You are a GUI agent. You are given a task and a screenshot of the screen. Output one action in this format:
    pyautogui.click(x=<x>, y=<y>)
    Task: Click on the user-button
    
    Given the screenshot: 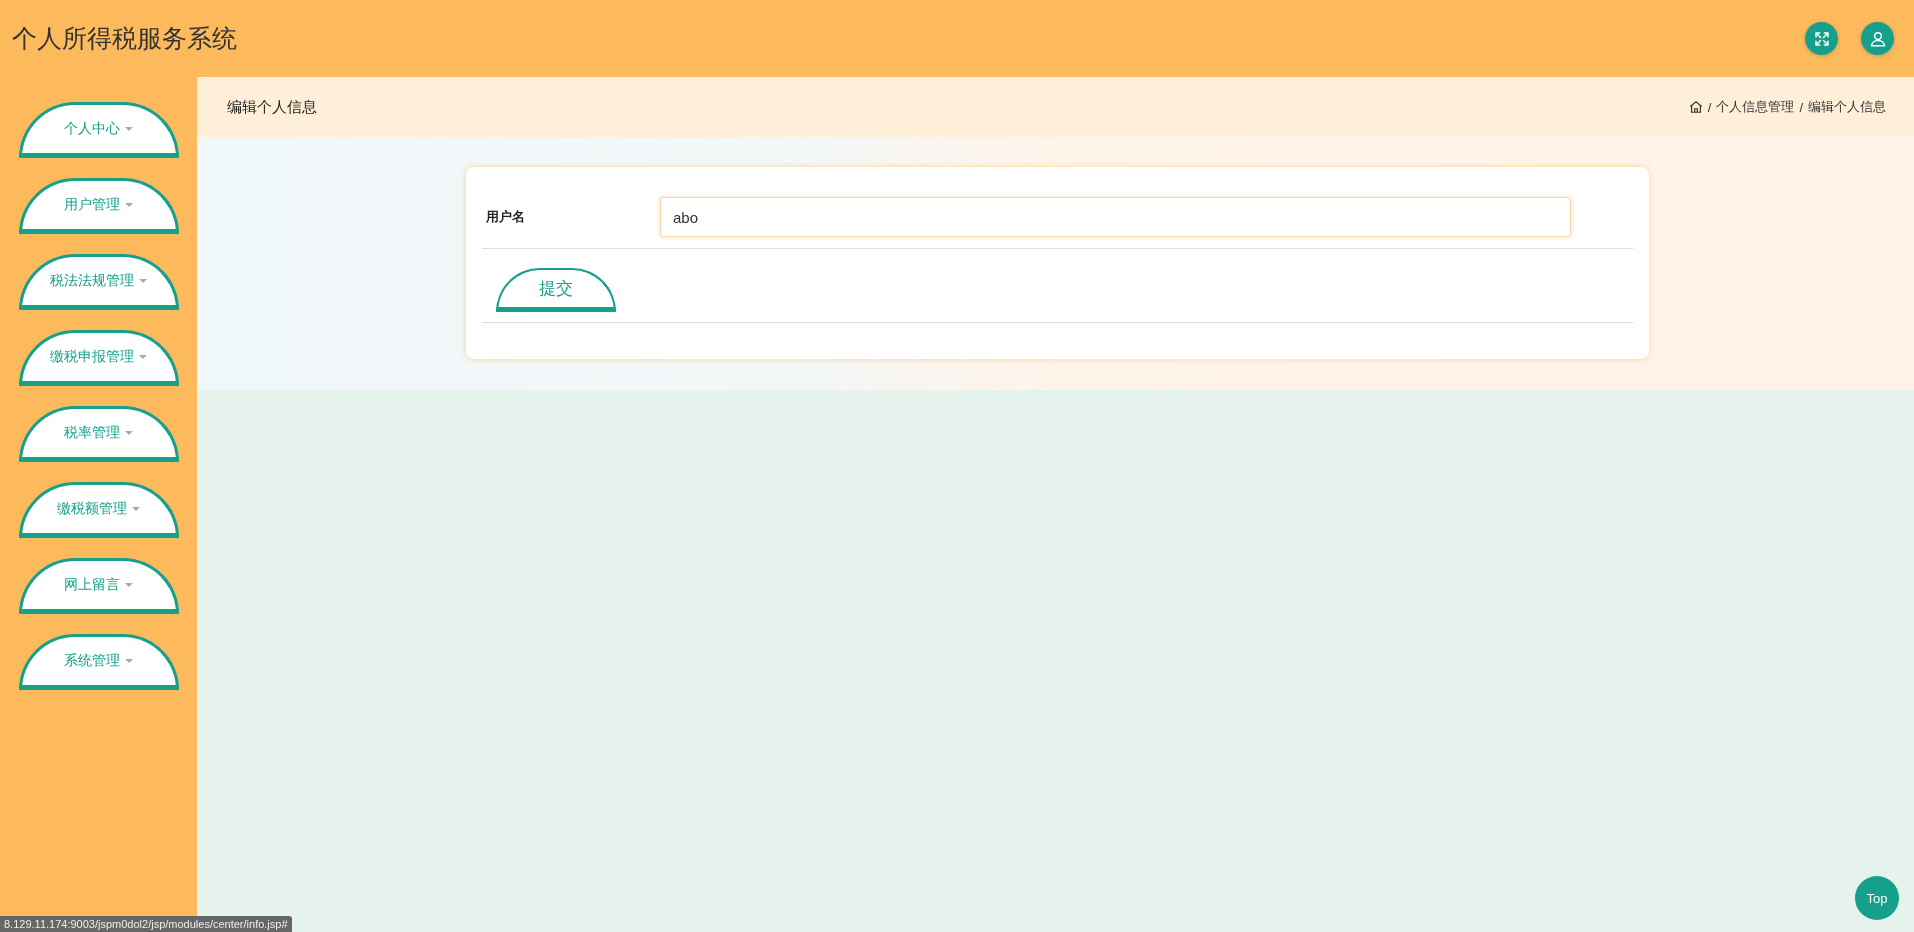 What is the action you would take?
    pyautogui.click(x=1877, y=38)
    